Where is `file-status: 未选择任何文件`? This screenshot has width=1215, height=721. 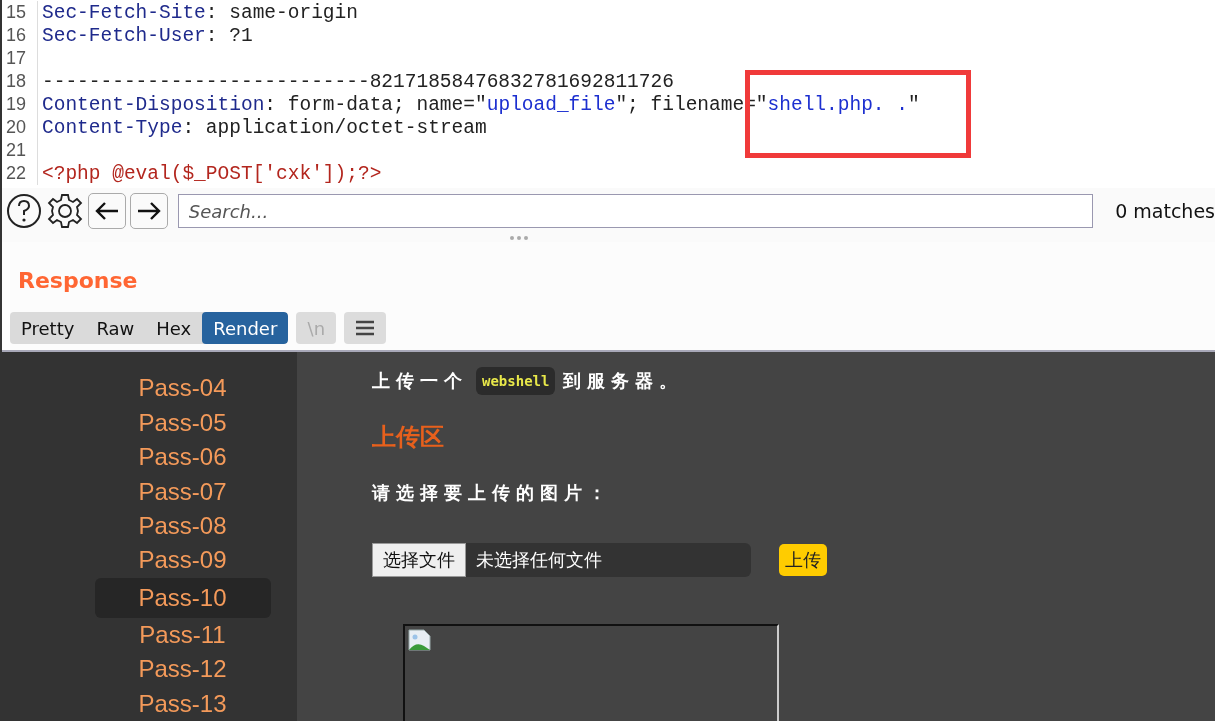
file-status: 未选择任何文件 is located at coordinates (539, 560).